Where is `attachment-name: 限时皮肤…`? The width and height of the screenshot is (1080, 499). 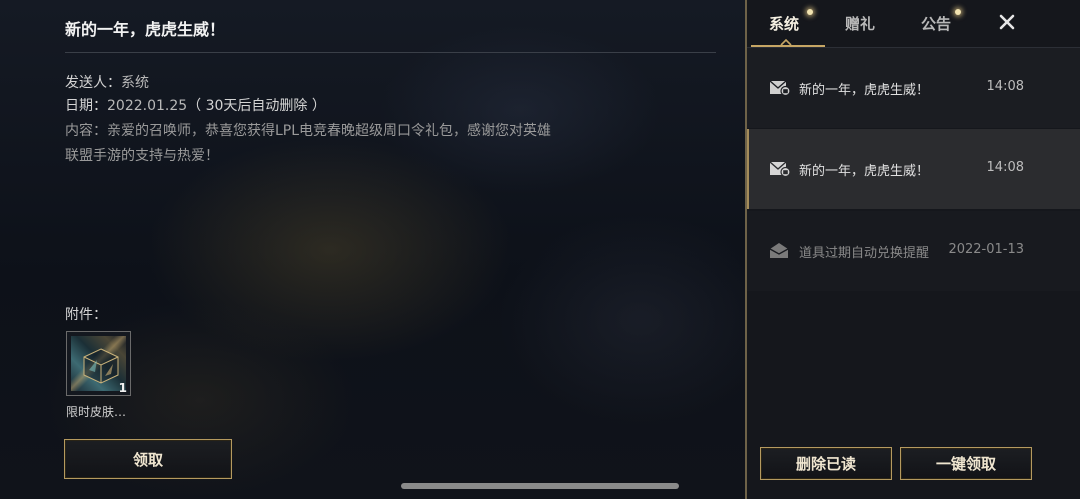
attachment-name: 限时皮肤… is located at coordinates (96, 412).